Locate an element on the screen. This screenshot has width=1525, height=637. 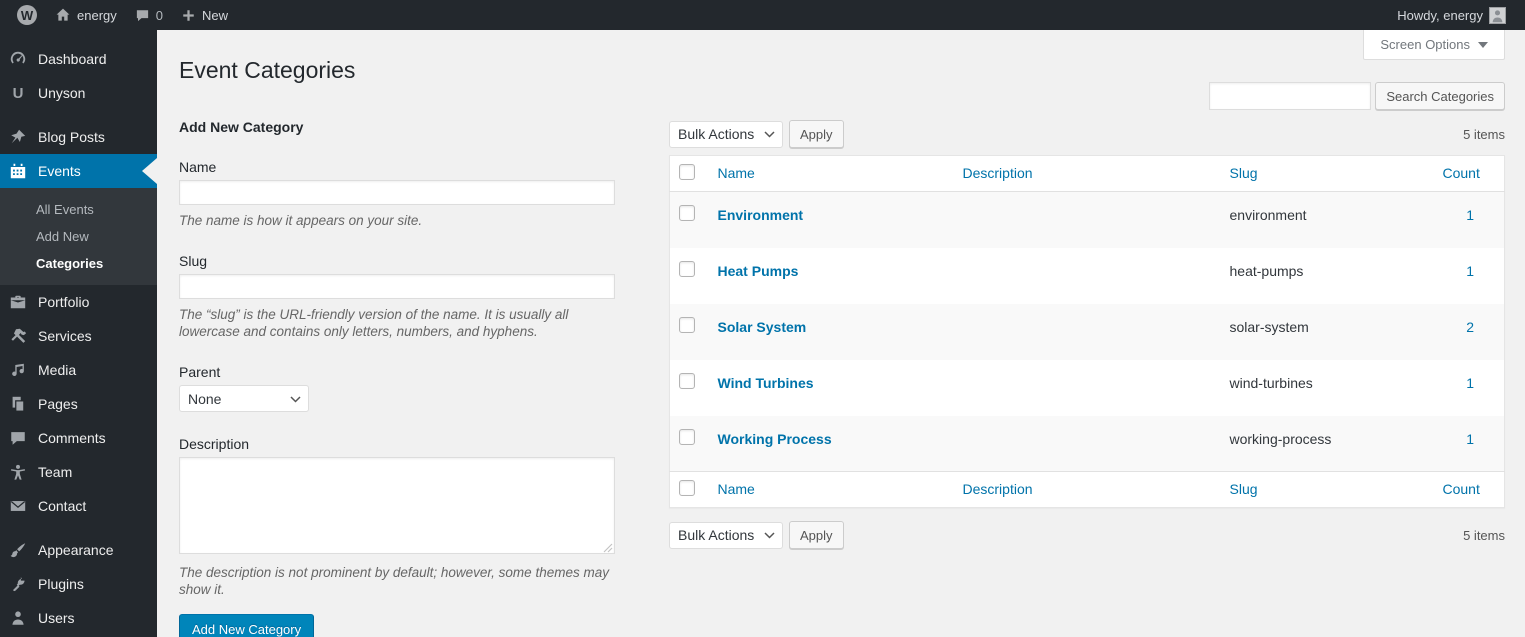
unyson-icon: U is located at coordinates (18, 93).